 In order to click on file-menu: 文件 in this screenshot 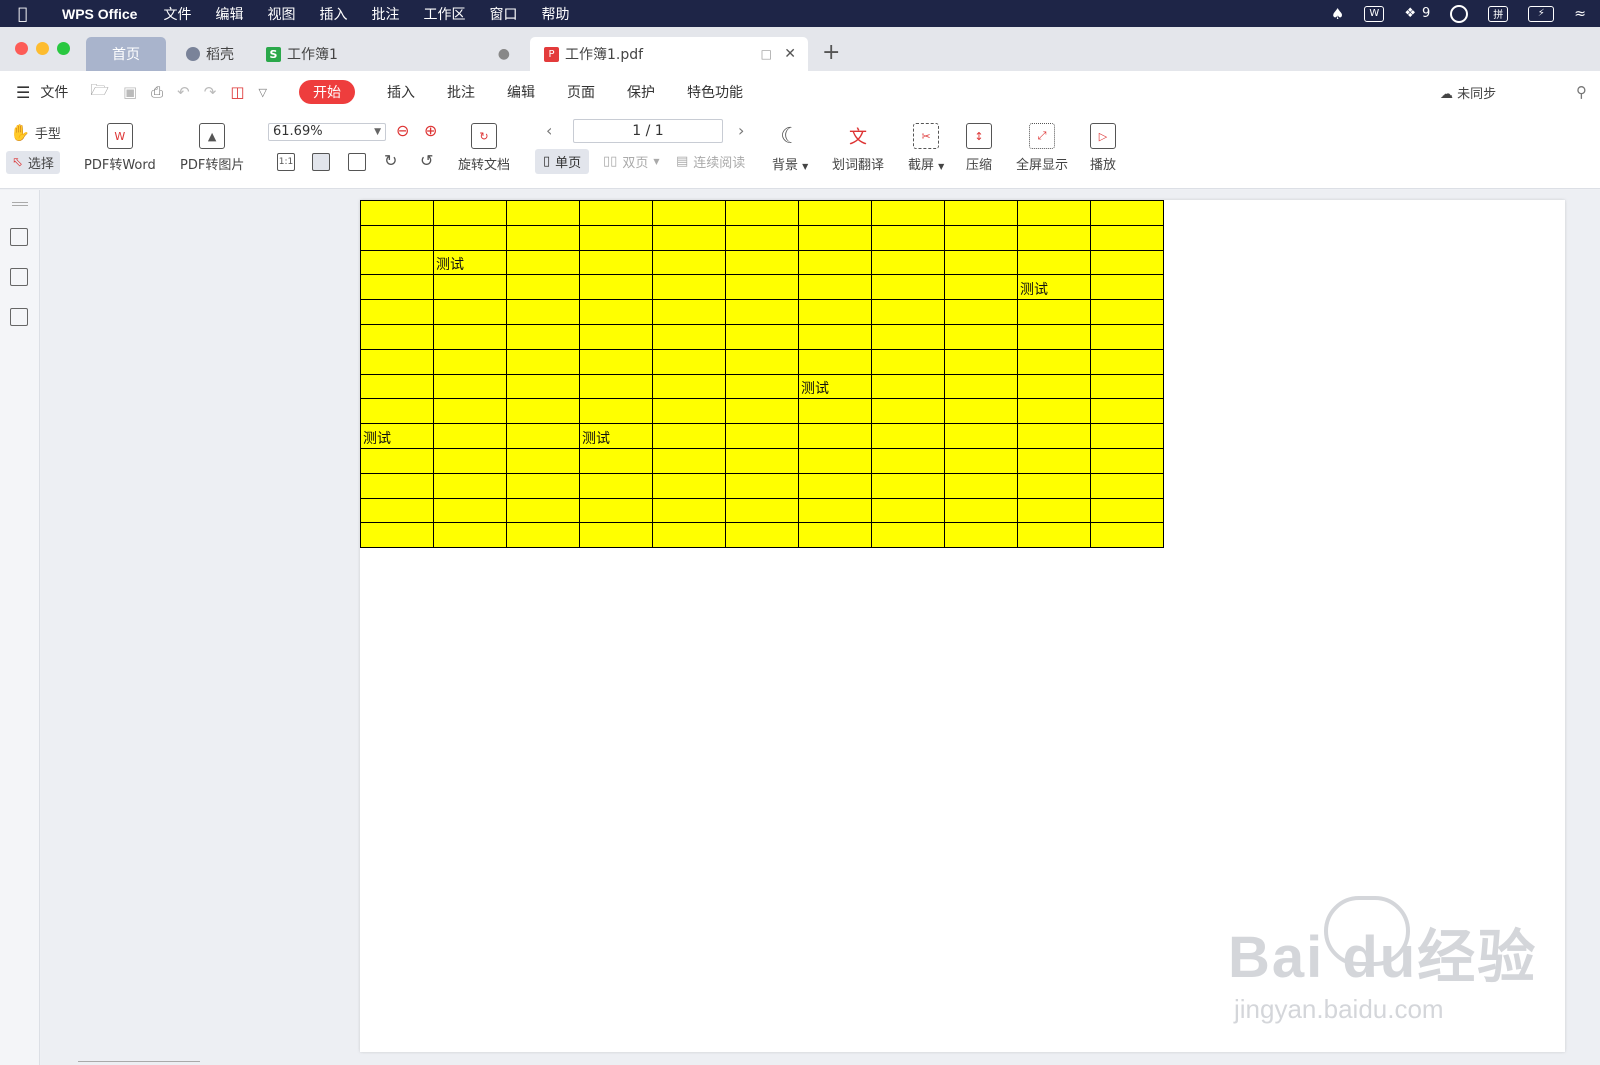, I will do `click(54, 92)`.